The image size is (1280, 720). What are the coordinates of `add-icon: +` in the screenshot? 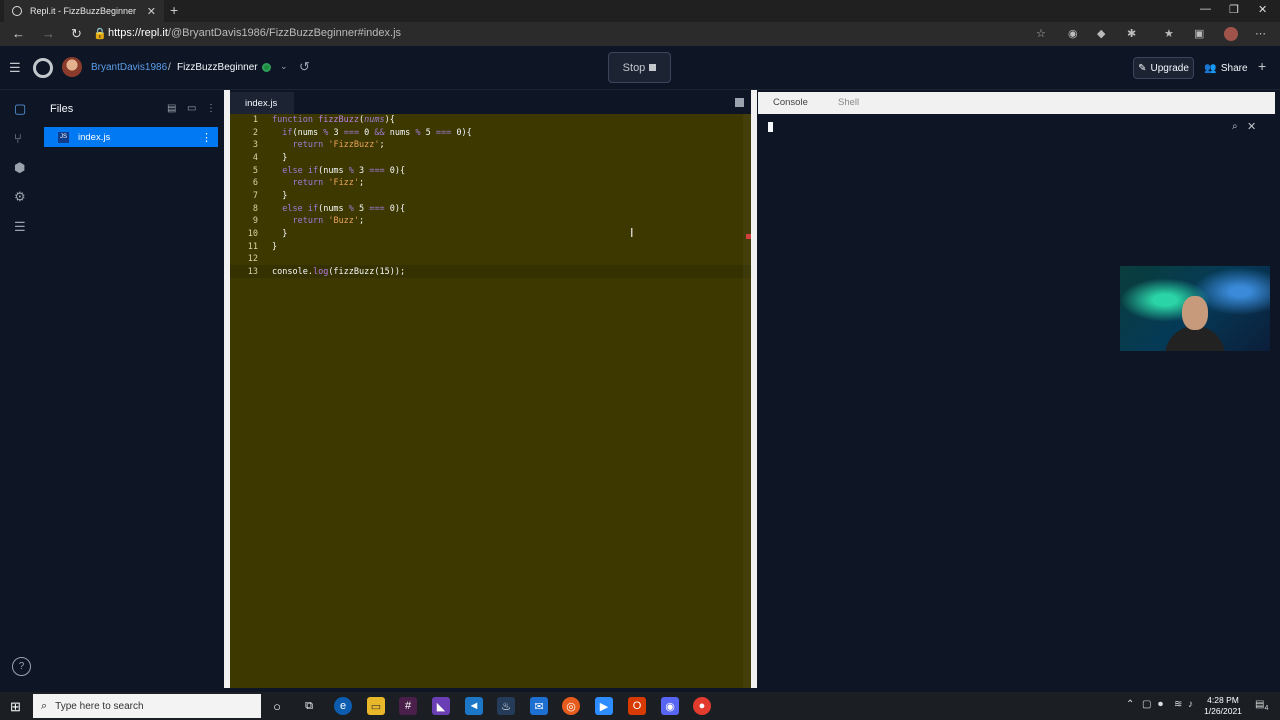 It's located at (1262, 66).